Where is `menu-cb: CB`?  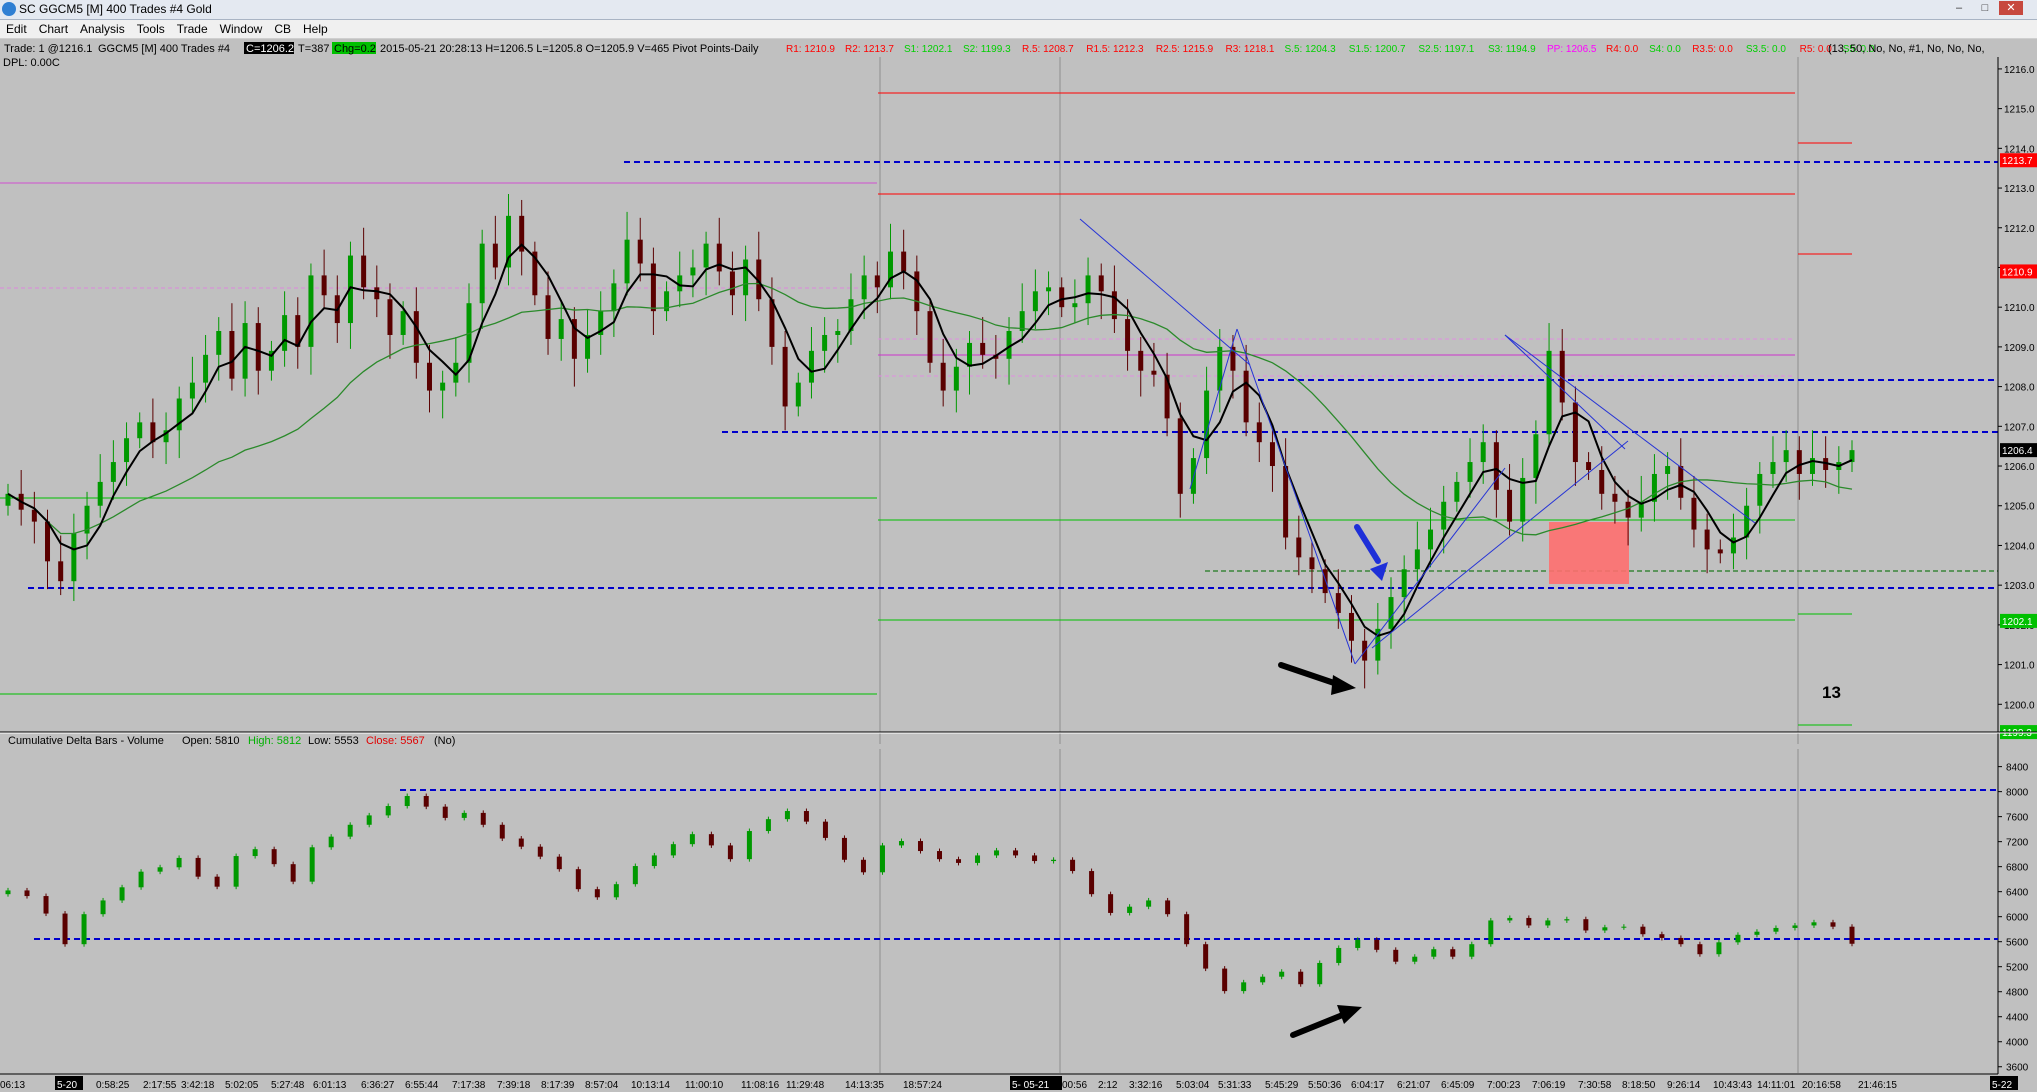 menu-cb: CB is located at coordinates (282, 28).